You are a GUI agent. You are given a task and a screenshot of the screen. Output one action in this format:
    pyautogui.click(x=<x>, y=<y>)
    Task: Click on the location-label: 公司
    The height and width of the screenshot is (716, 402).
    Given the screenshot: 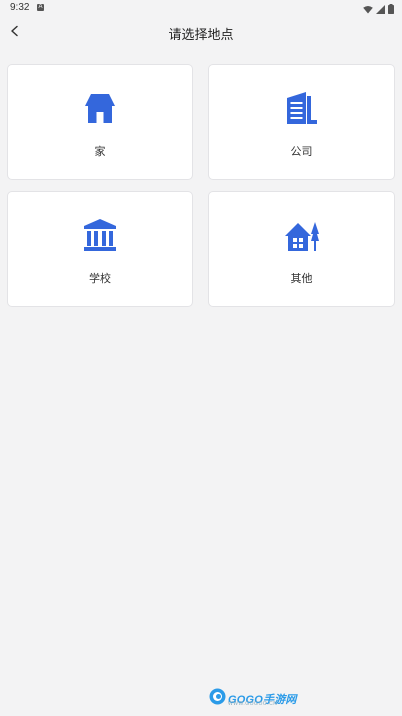 What is the action you would take?
    pyautogui.click(x=301, y=151)
    